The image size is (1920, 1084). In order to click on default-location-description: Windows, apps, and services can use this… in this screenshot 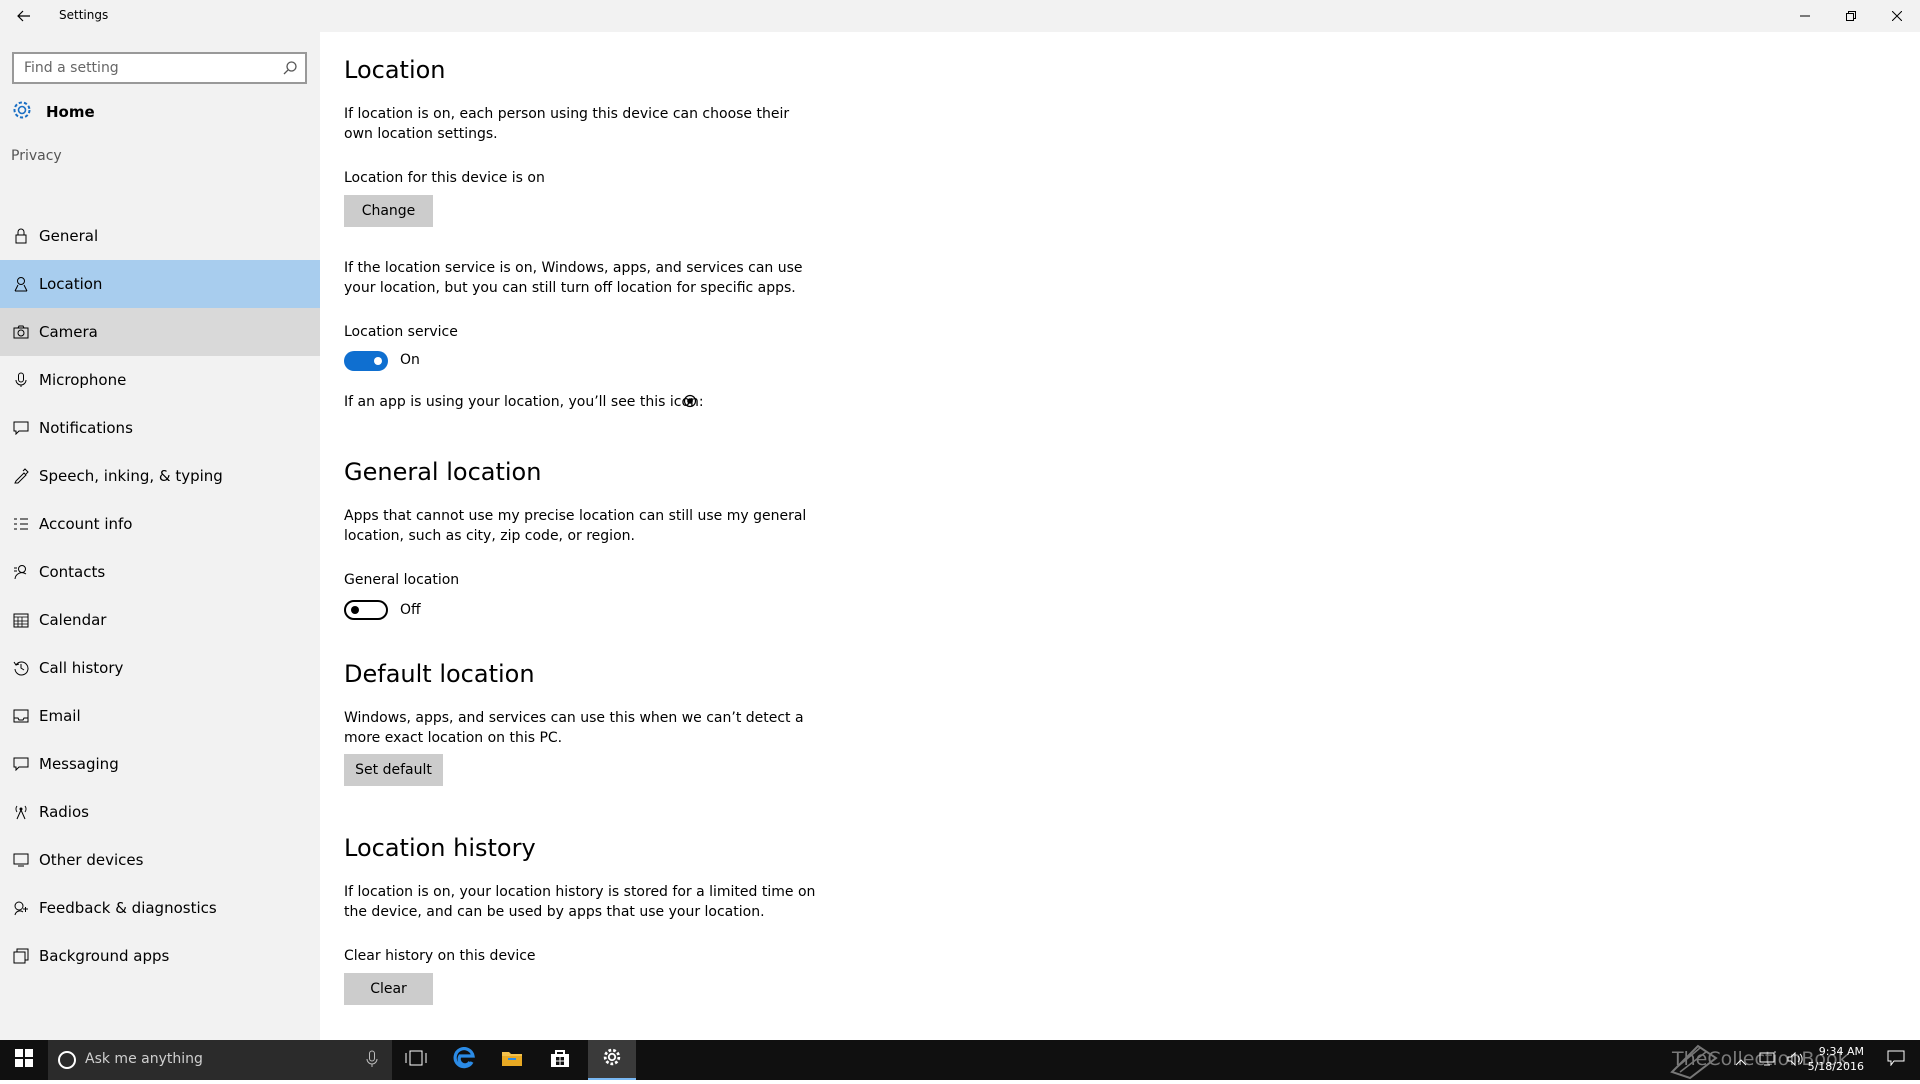, I will do `click(579, 728)`.